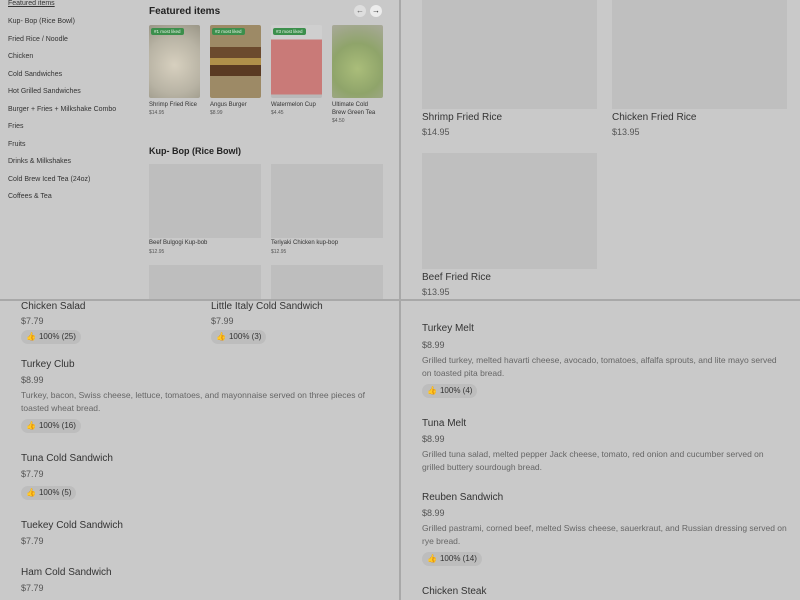 Image resolution: width=800 pixels, height=600 pixels. What do you see at coordinates (173, 105) in the screenshot?
I see `featured-item-name: Shrimp Fried Rice` at bounding box center [173, 105].